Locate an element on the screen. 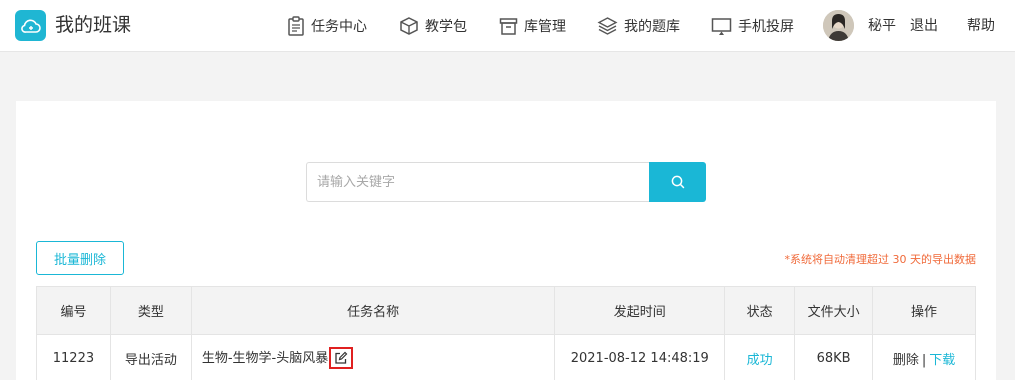 The width and height of the screenshot is (1015, 380). search-bar is located at coordinates (506, 182).